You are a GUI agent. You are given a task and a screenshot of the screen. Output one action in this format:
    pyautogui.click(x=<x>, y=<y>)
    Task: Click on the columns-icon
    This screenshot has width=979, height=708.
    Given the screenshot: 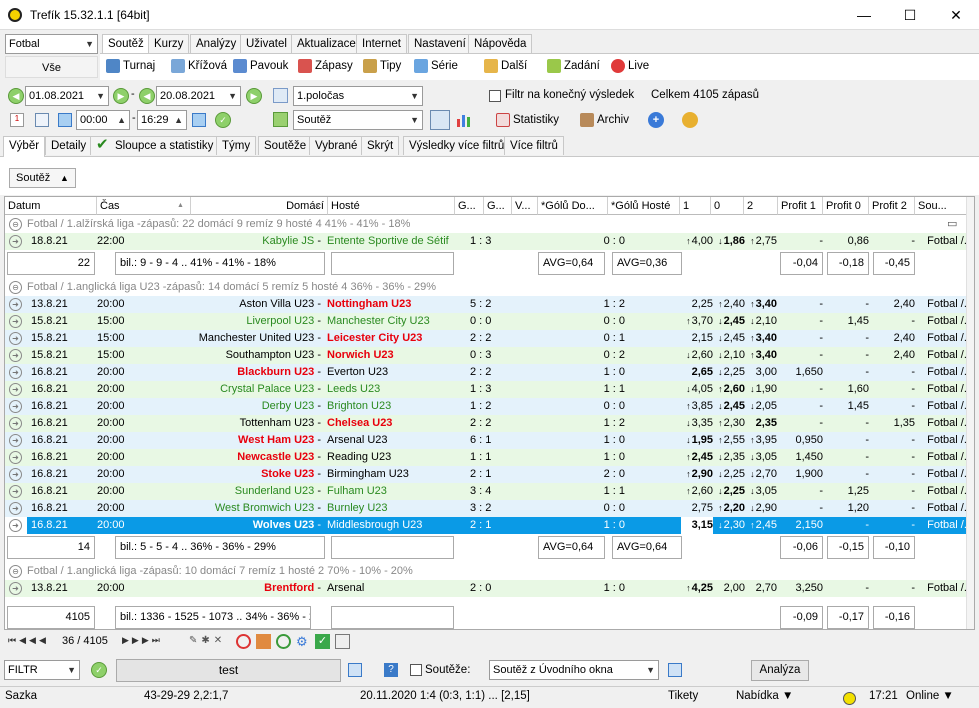 What is the action you would take?
    pyautogui.click(x=440, y=120)
    